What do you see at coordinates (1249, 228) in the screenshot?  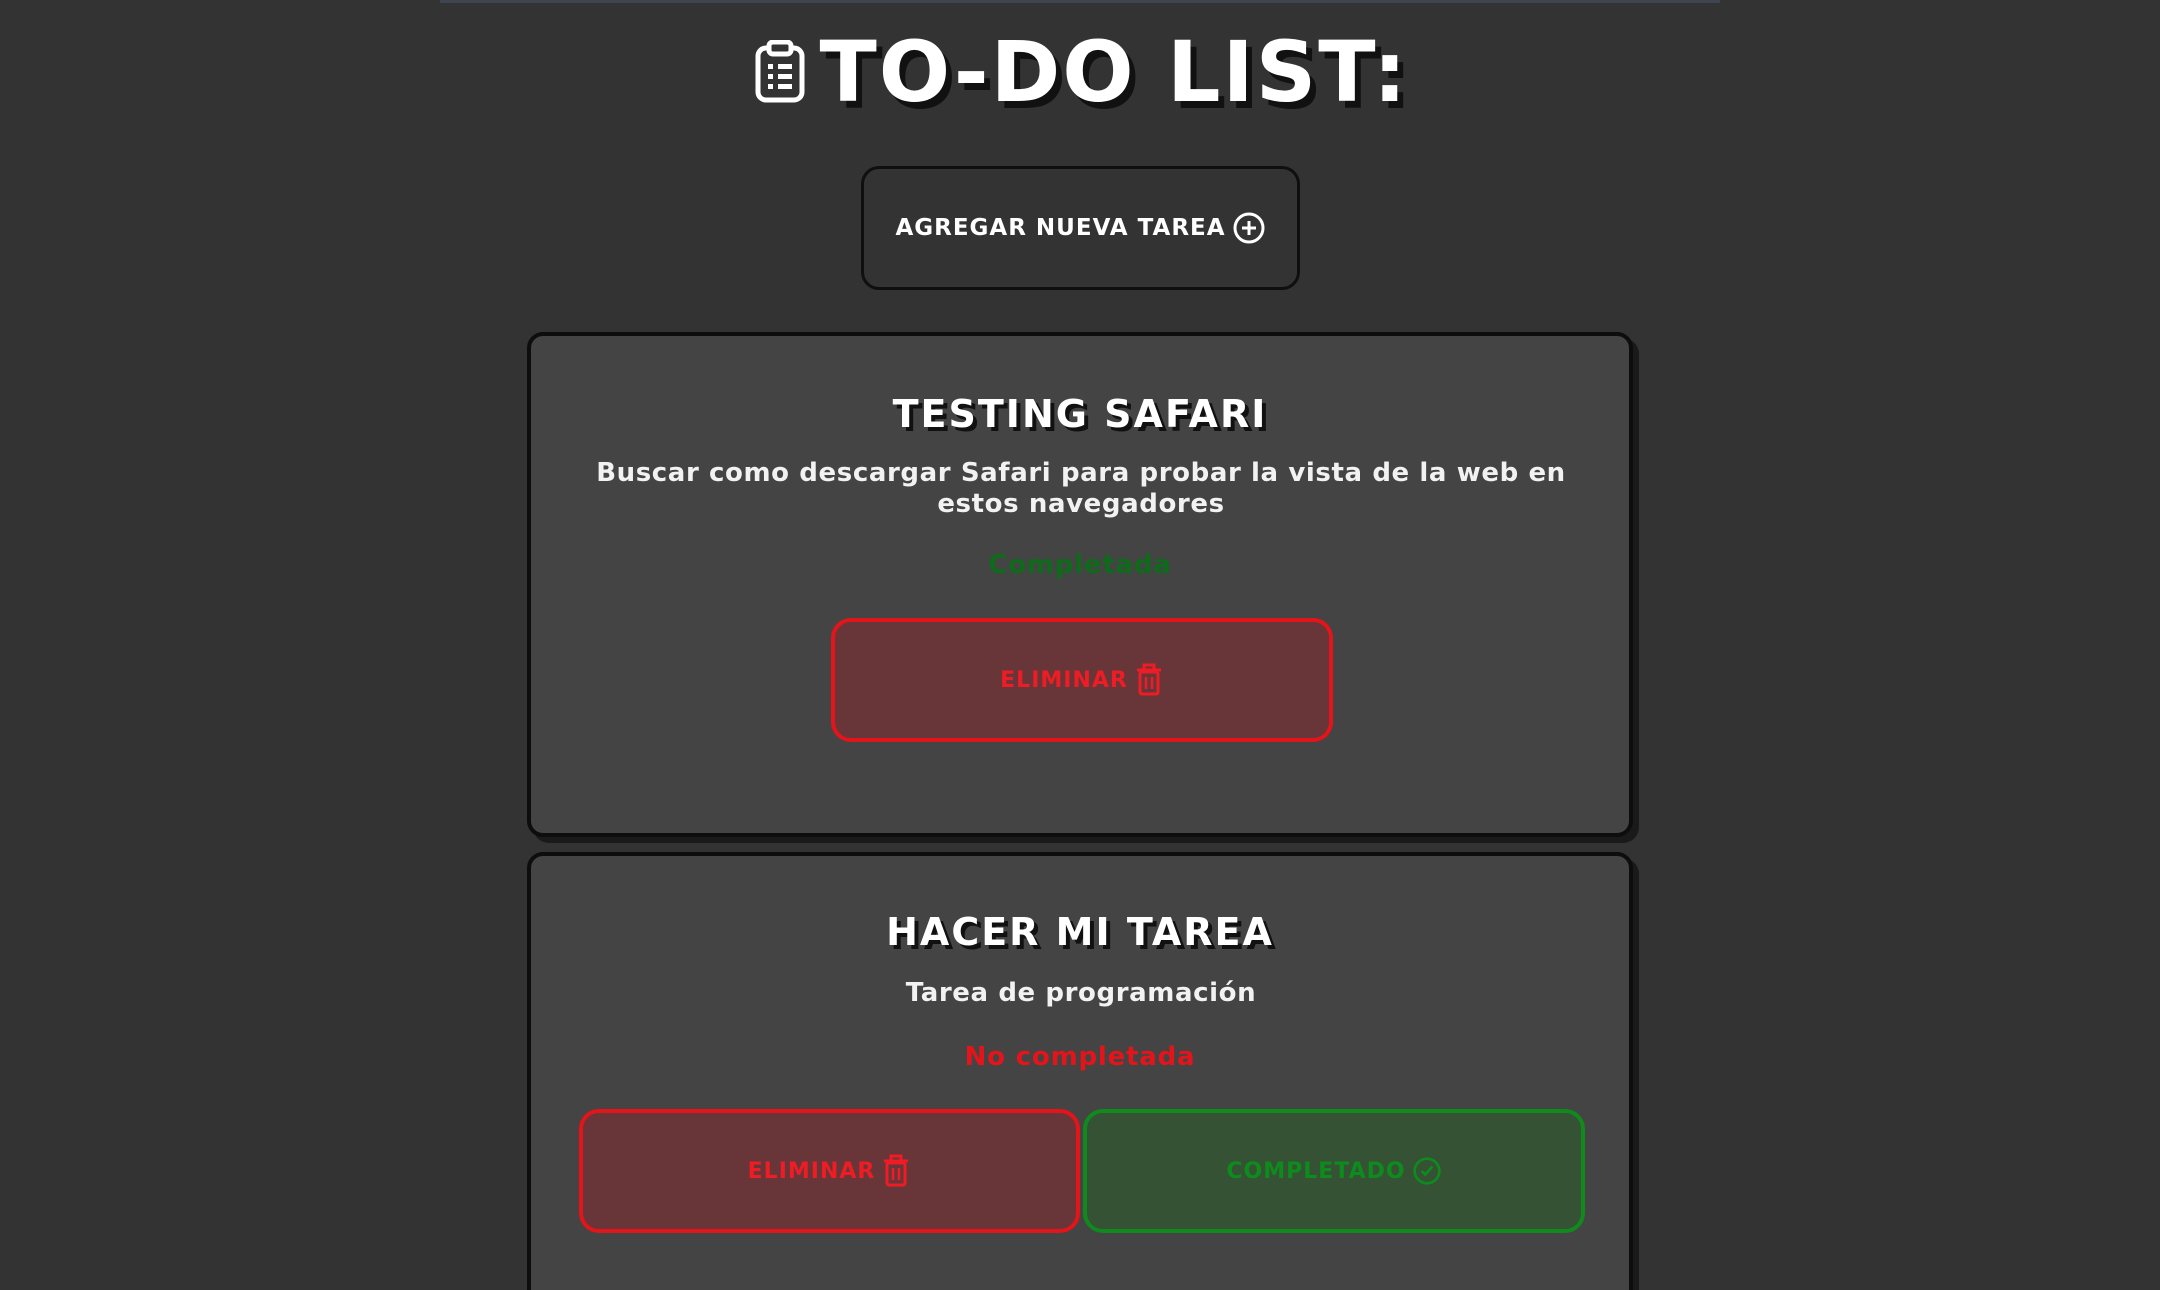 I see `plus-circle-icon` at bounding box center [1249, 228].